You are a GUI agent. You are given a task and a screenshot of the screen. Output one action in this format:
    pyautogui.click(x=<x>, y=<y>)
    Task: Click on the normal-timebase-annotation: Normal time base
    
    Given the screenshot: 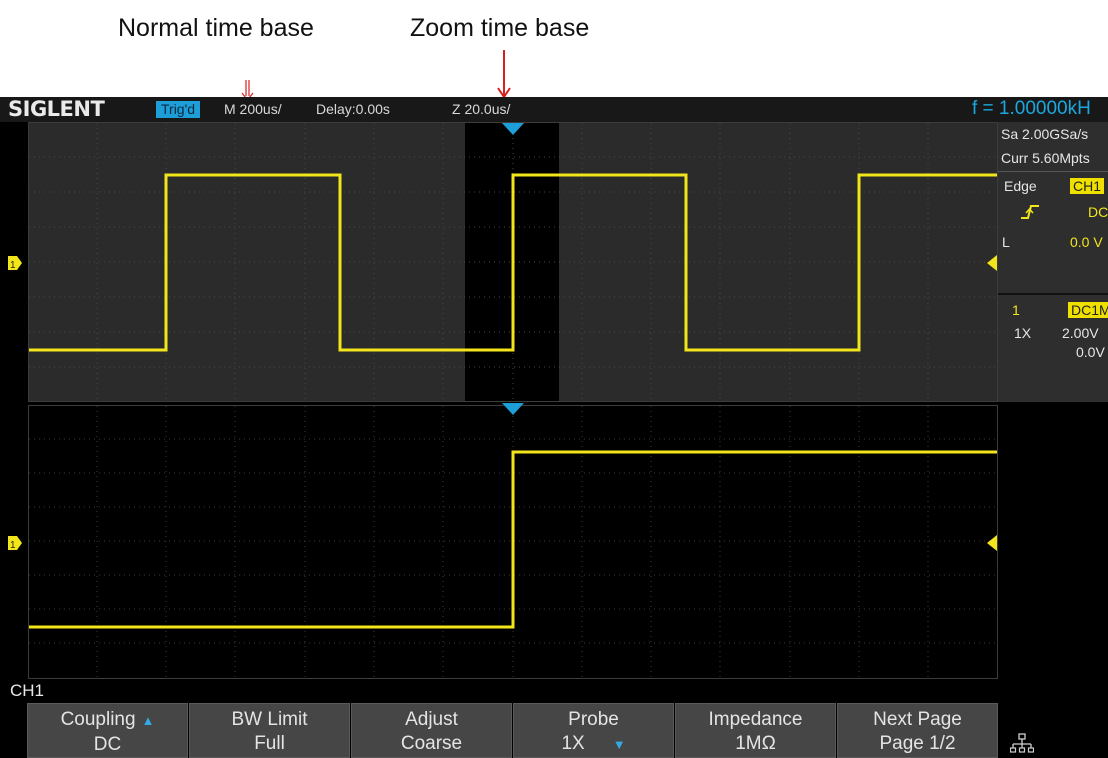 What is the action you would take?
    pyautogui.click(x=216, y=28)
    